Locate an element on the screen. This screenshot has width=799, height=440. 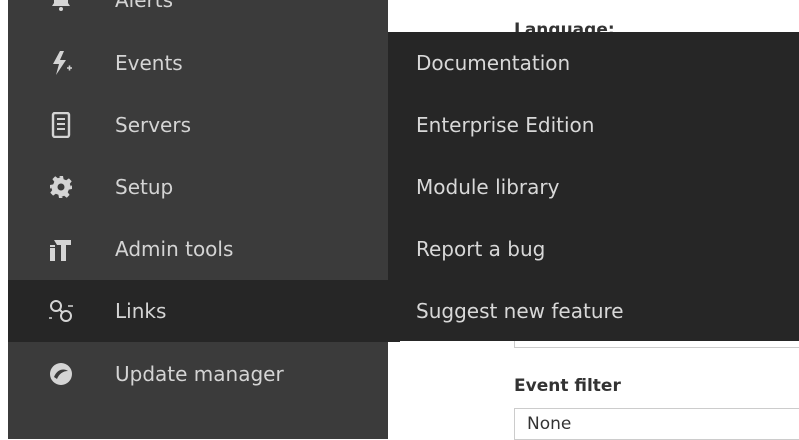
submenu-item-suggest-new-feature: Suggest new feature is located at coordinates (606, 311).